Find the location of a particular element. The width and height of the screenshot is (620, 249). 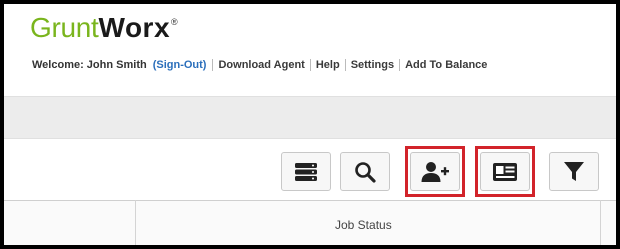

list-view-button is located at coordinates (306, 171).